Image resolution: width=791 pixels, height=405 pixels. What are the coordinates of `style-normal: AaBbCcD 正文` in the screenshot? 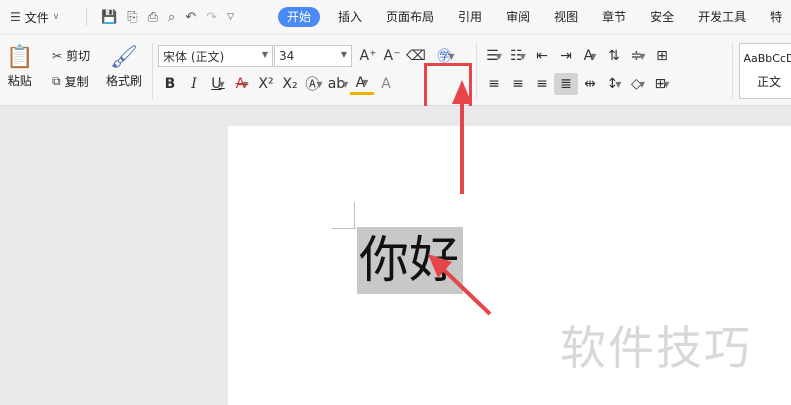 It's located at (765, 71).